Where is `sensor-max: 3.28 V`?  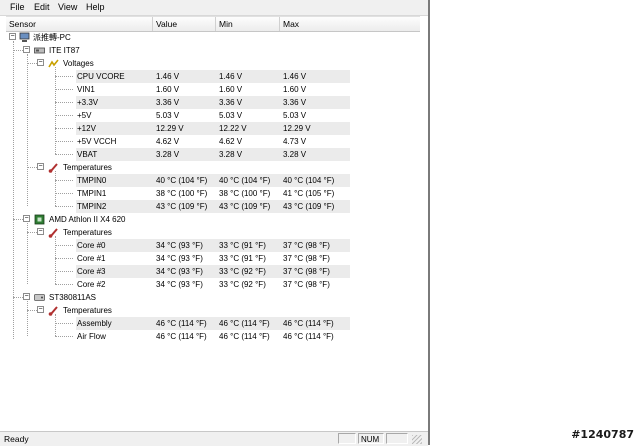
sensor-max: 3.28 V is located at coordinates (295, 154).